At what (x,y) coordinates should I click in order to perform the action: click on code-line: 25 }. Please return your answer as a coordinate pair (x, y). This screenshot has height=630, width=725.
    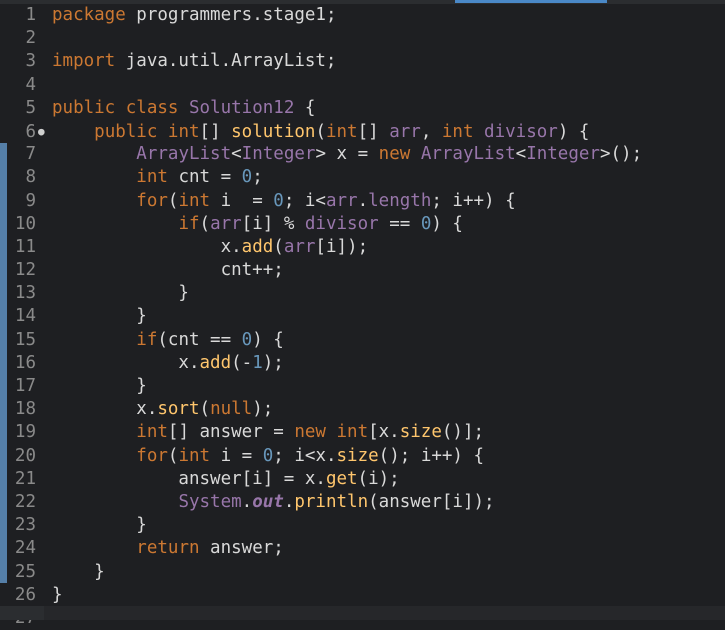
    Looking at the image, I should click on (321, 572).